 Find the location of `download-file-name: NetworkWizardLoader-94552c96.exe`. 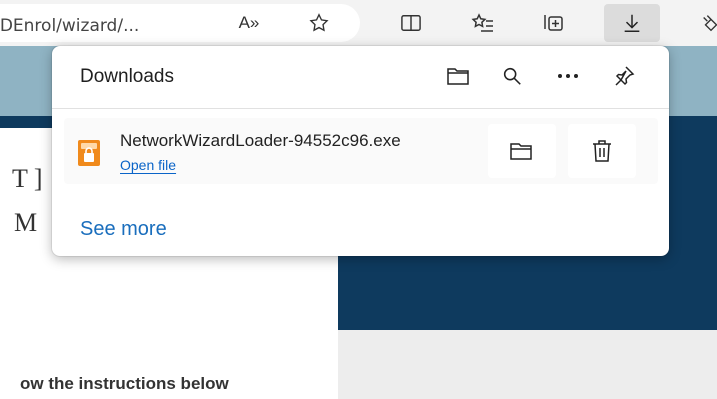

download-file-name: NetworkWizardLoader-94552c96.exe is located at coordinates (260, 140).